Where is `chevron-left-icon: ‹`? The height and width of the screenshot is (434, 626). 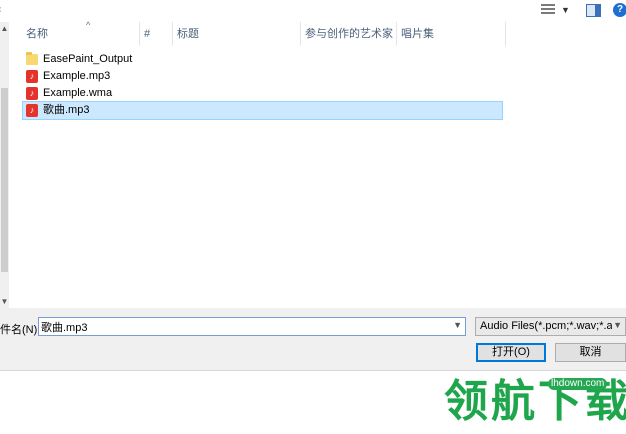
chevron-left-icon: ‹ is located at coordinates (0, 9).